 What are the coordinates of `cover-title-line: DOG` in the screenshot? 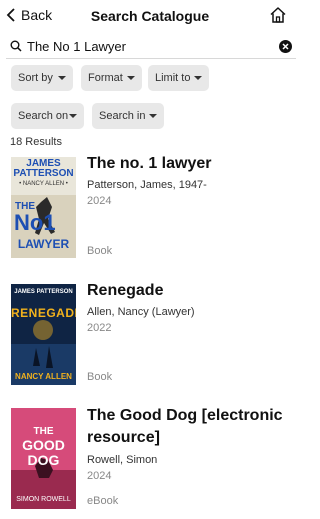 It's located at (43, 460).